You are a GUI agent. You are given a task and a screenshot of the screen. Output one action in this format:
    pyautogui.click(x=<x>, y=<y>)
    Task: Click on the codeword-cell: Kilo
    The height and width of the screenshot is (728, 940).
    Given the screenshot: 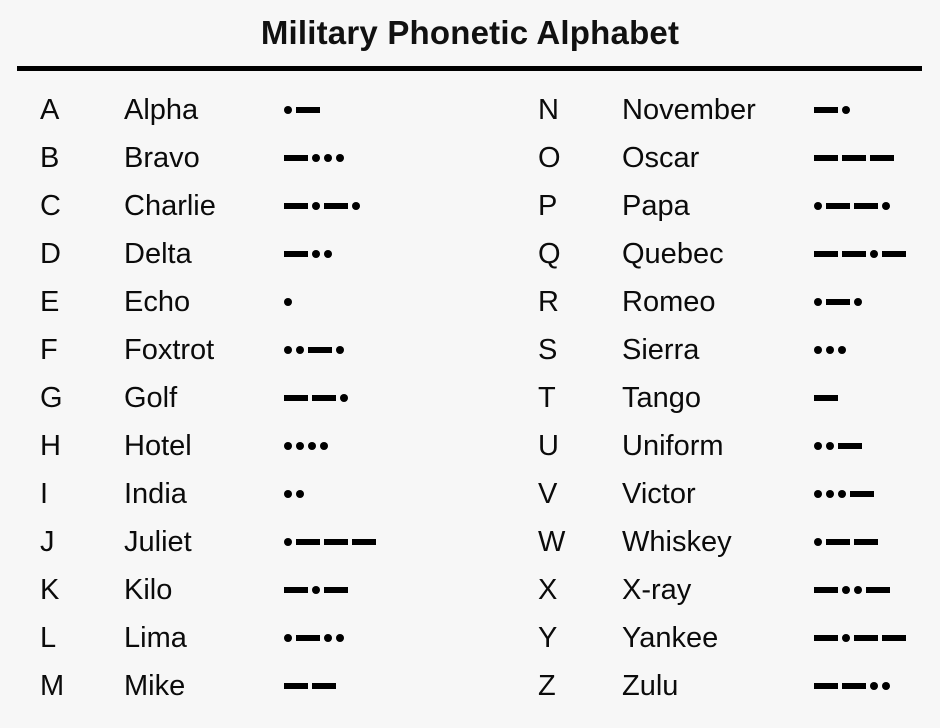 What is the action you would take?
    pyautogui.click(x=148, y=590)
    